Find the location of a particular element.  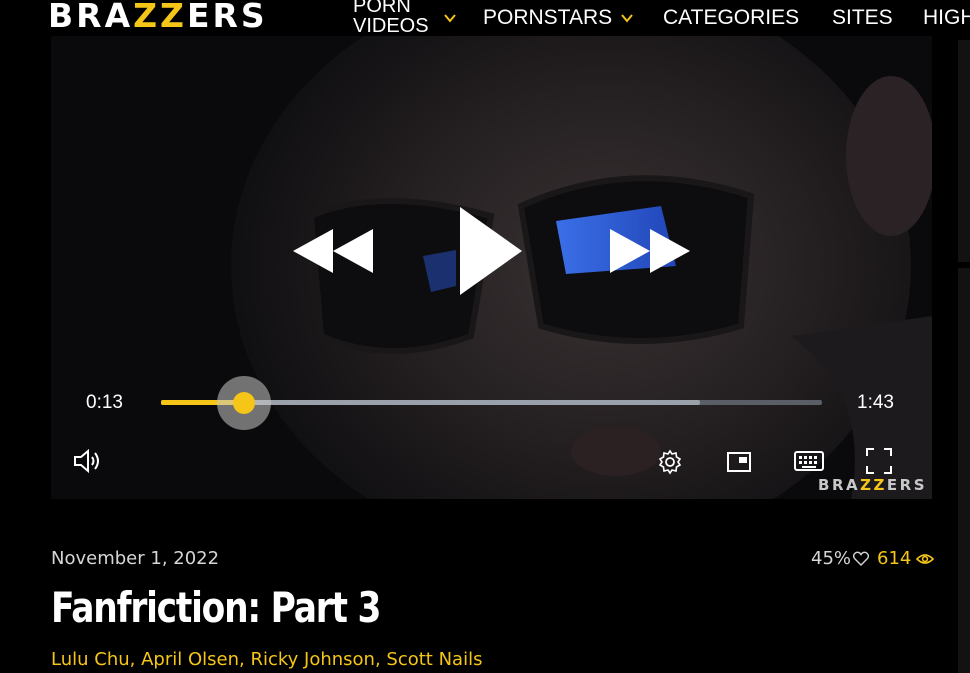

keyboard-icon is located at coordinates (809, 461).